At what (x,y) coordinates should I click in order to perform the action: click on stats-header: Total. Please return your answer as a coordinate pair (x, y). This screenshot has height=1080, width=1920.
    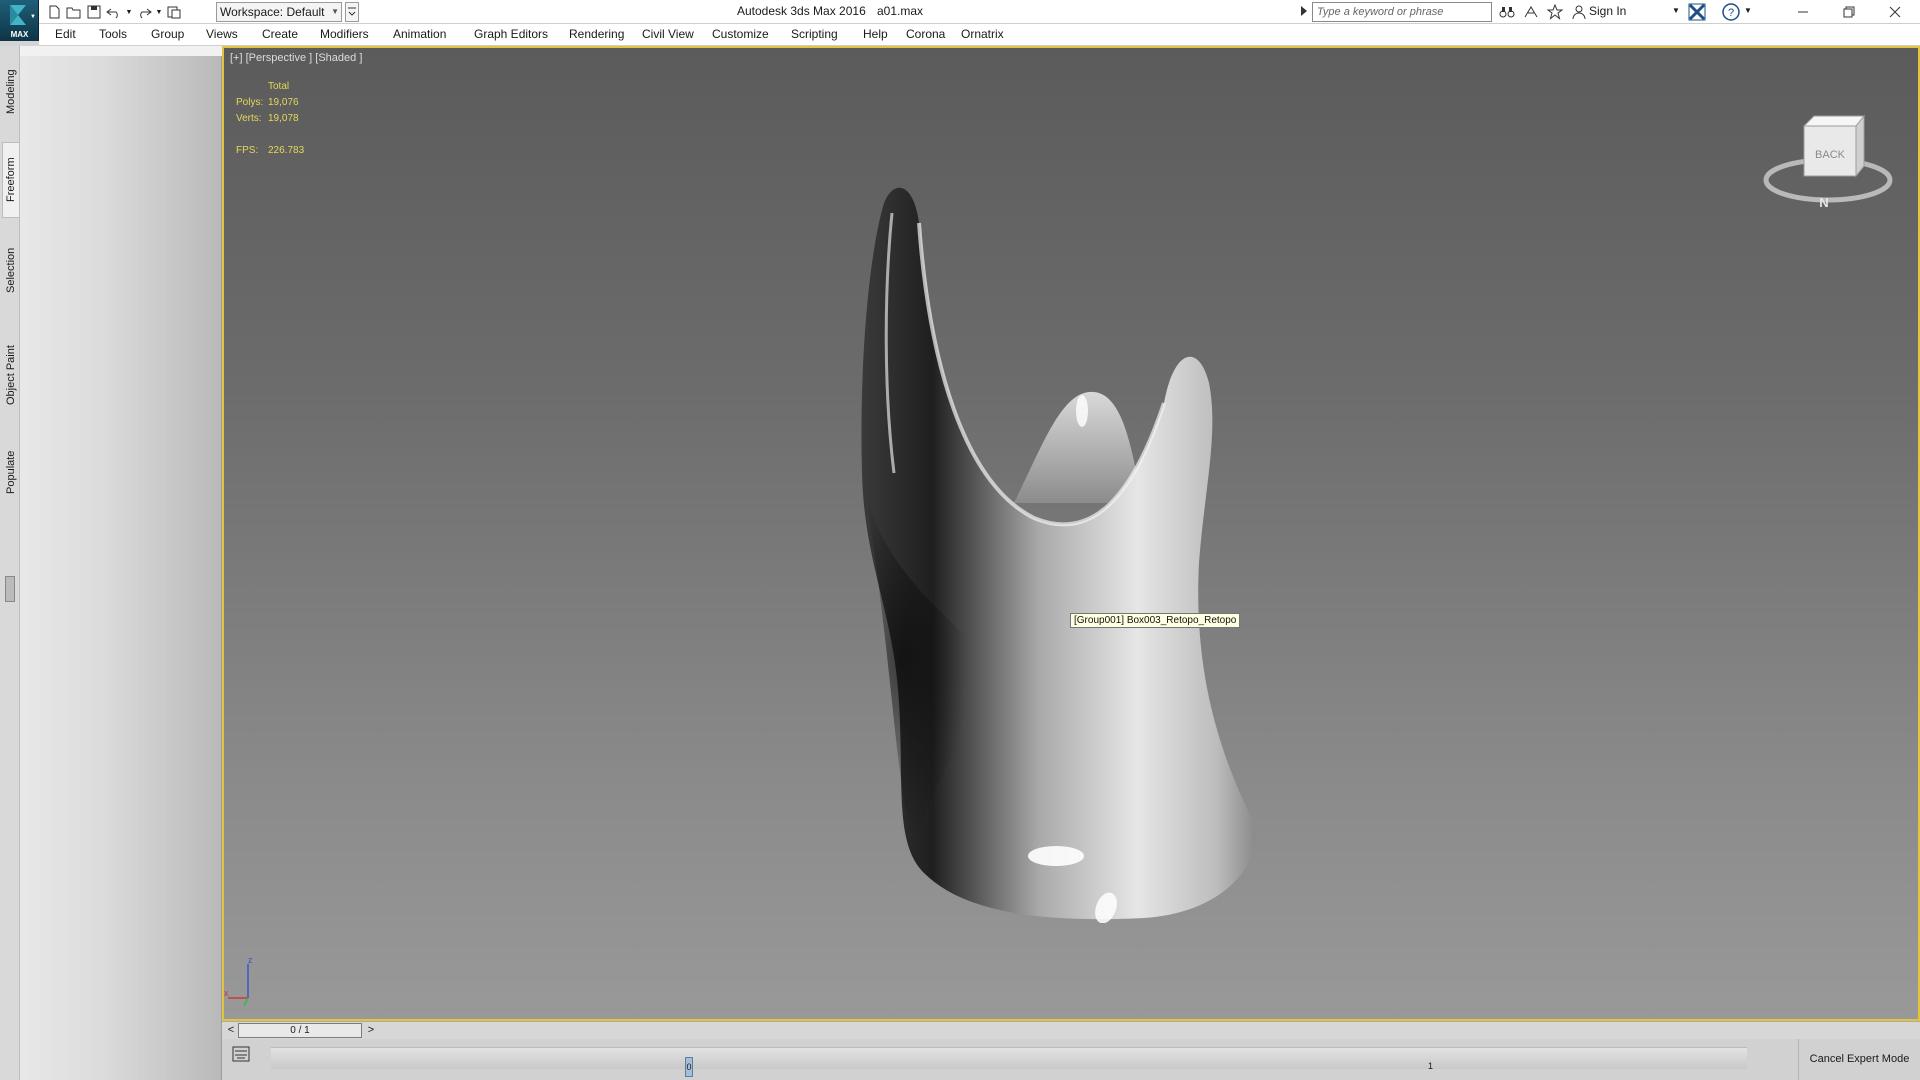
    Looking at the image, I should click on (279, 86).